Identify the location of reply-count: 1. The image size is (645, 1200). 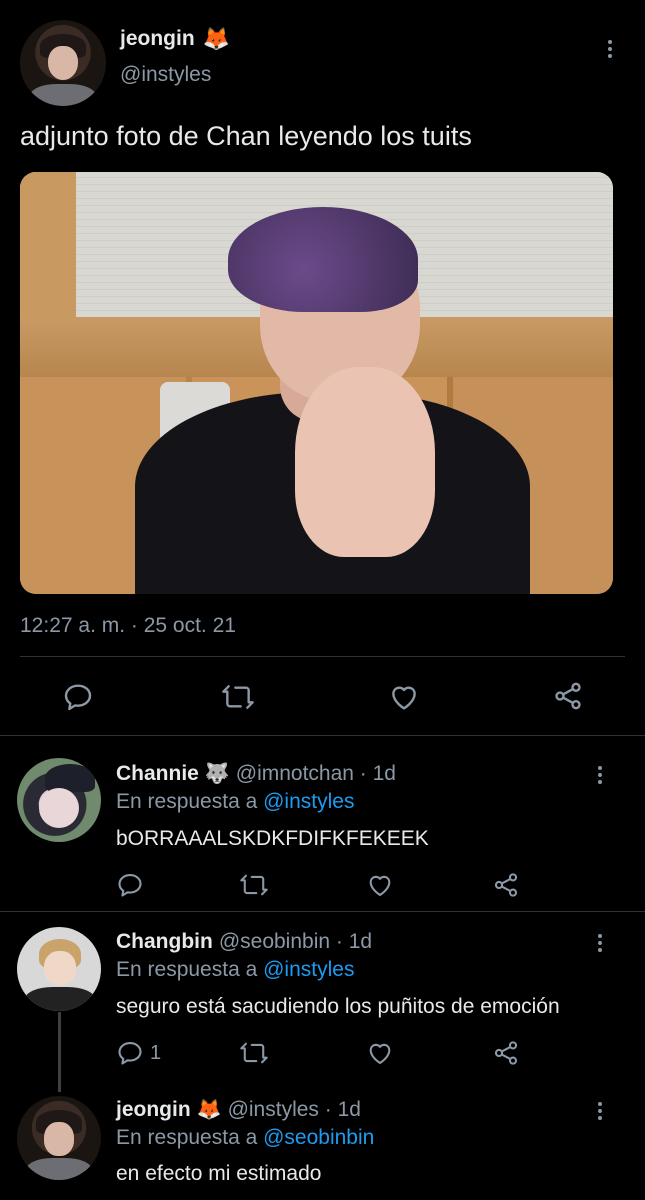
(156, 1052).